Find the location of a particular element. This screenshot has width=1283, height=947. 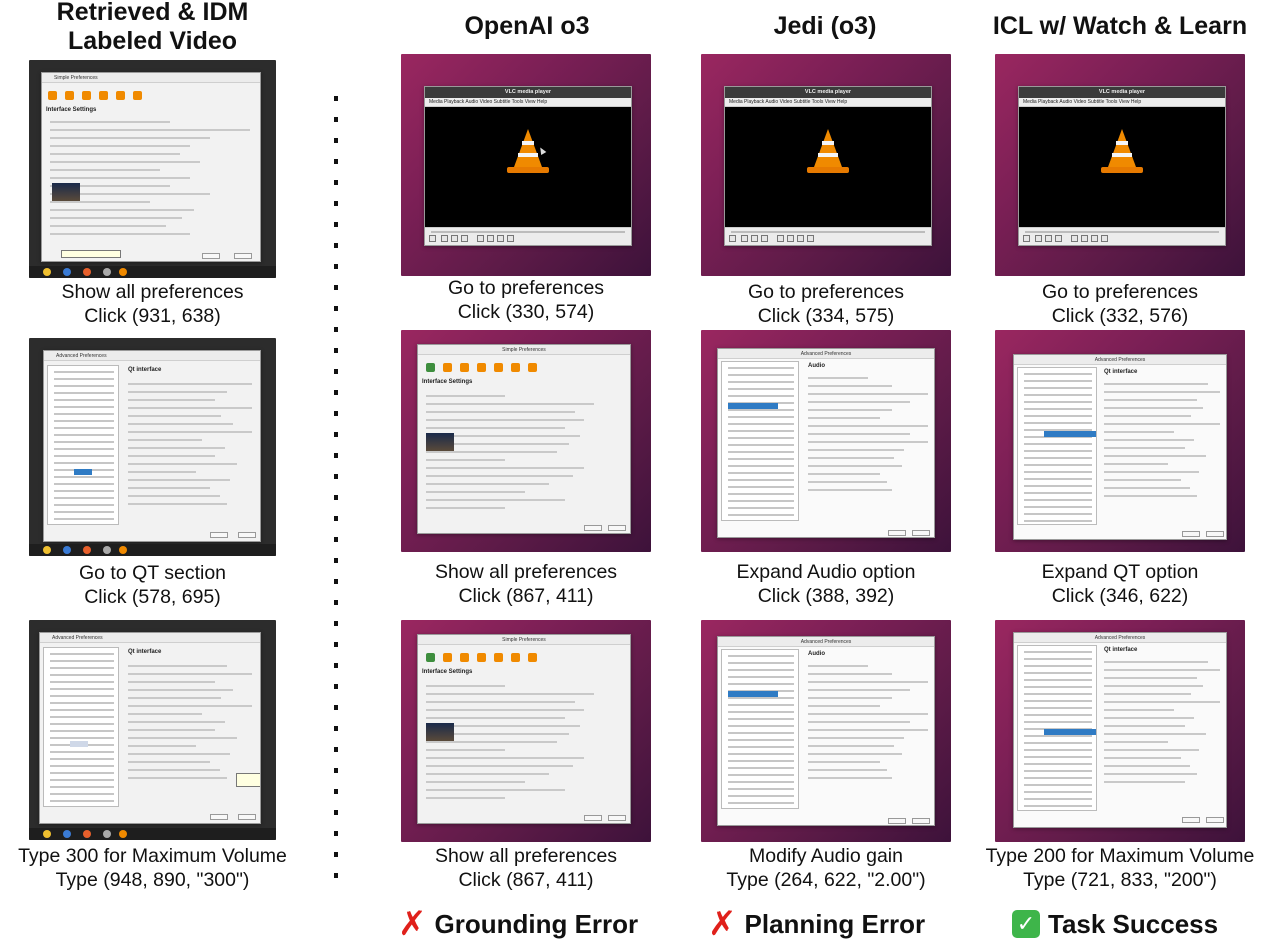

column-title-line: OpenAI o3 is located at coordinates (527, 26).